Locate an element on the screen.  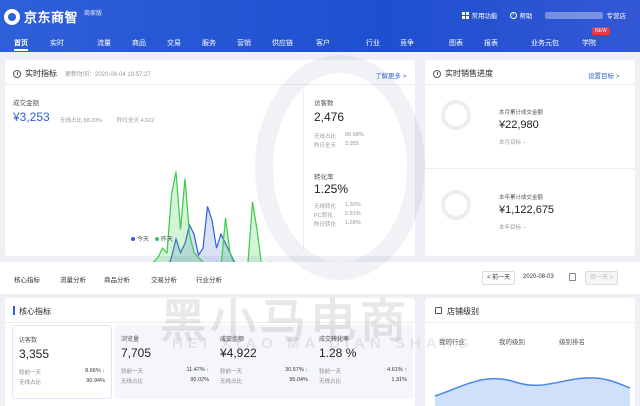
subnav-industry: 行业分析 is located at coordinates (209, 279).